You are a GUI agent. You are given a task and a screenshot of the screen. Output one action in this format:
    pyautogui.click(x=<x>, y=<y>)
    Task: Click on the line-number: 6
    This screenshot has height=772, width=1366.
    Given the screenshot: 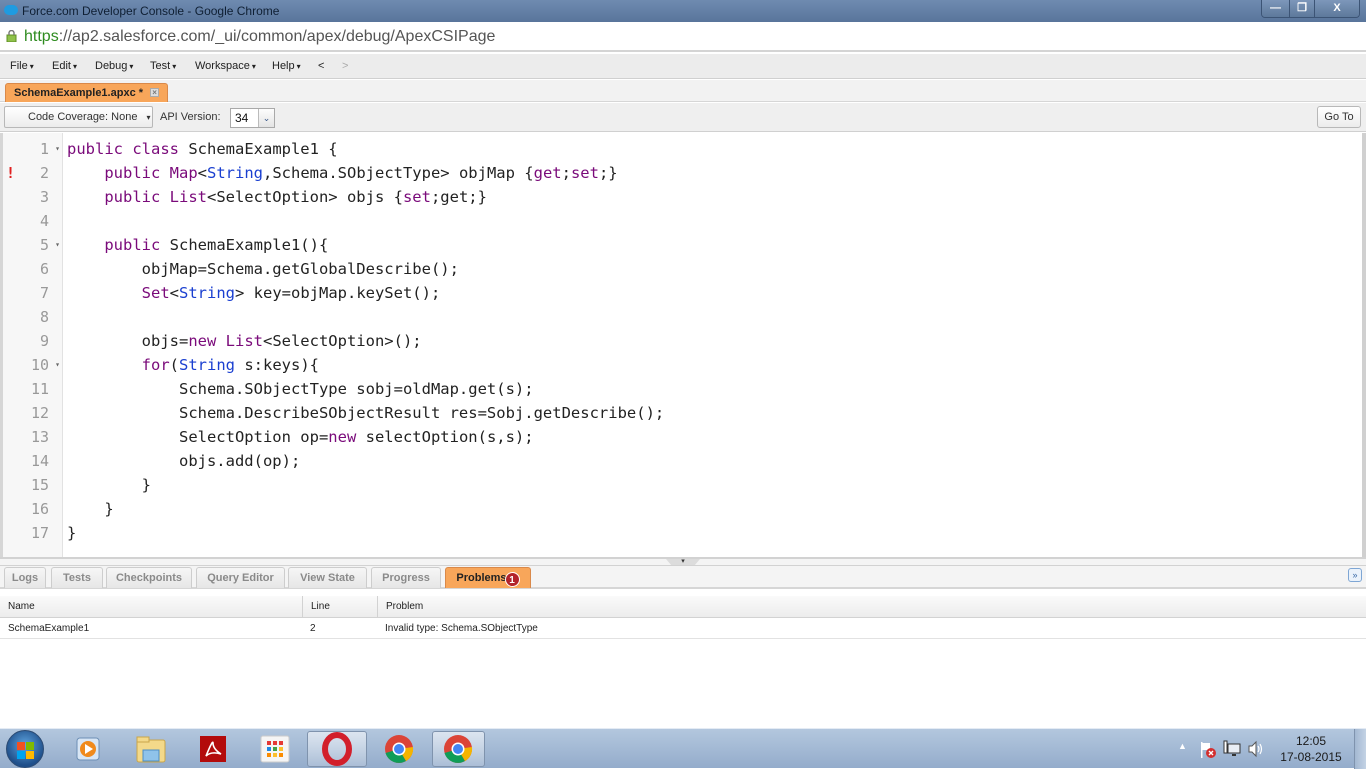 What is the action you would take?
    pyautogui.click(x=33, y=269)
    